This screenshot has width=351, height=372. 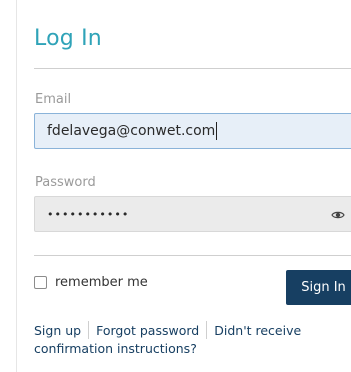 What do you see at coordinates (217, 131) in the screenshot?
I see `text-caret` at bounding box center [217, 131].